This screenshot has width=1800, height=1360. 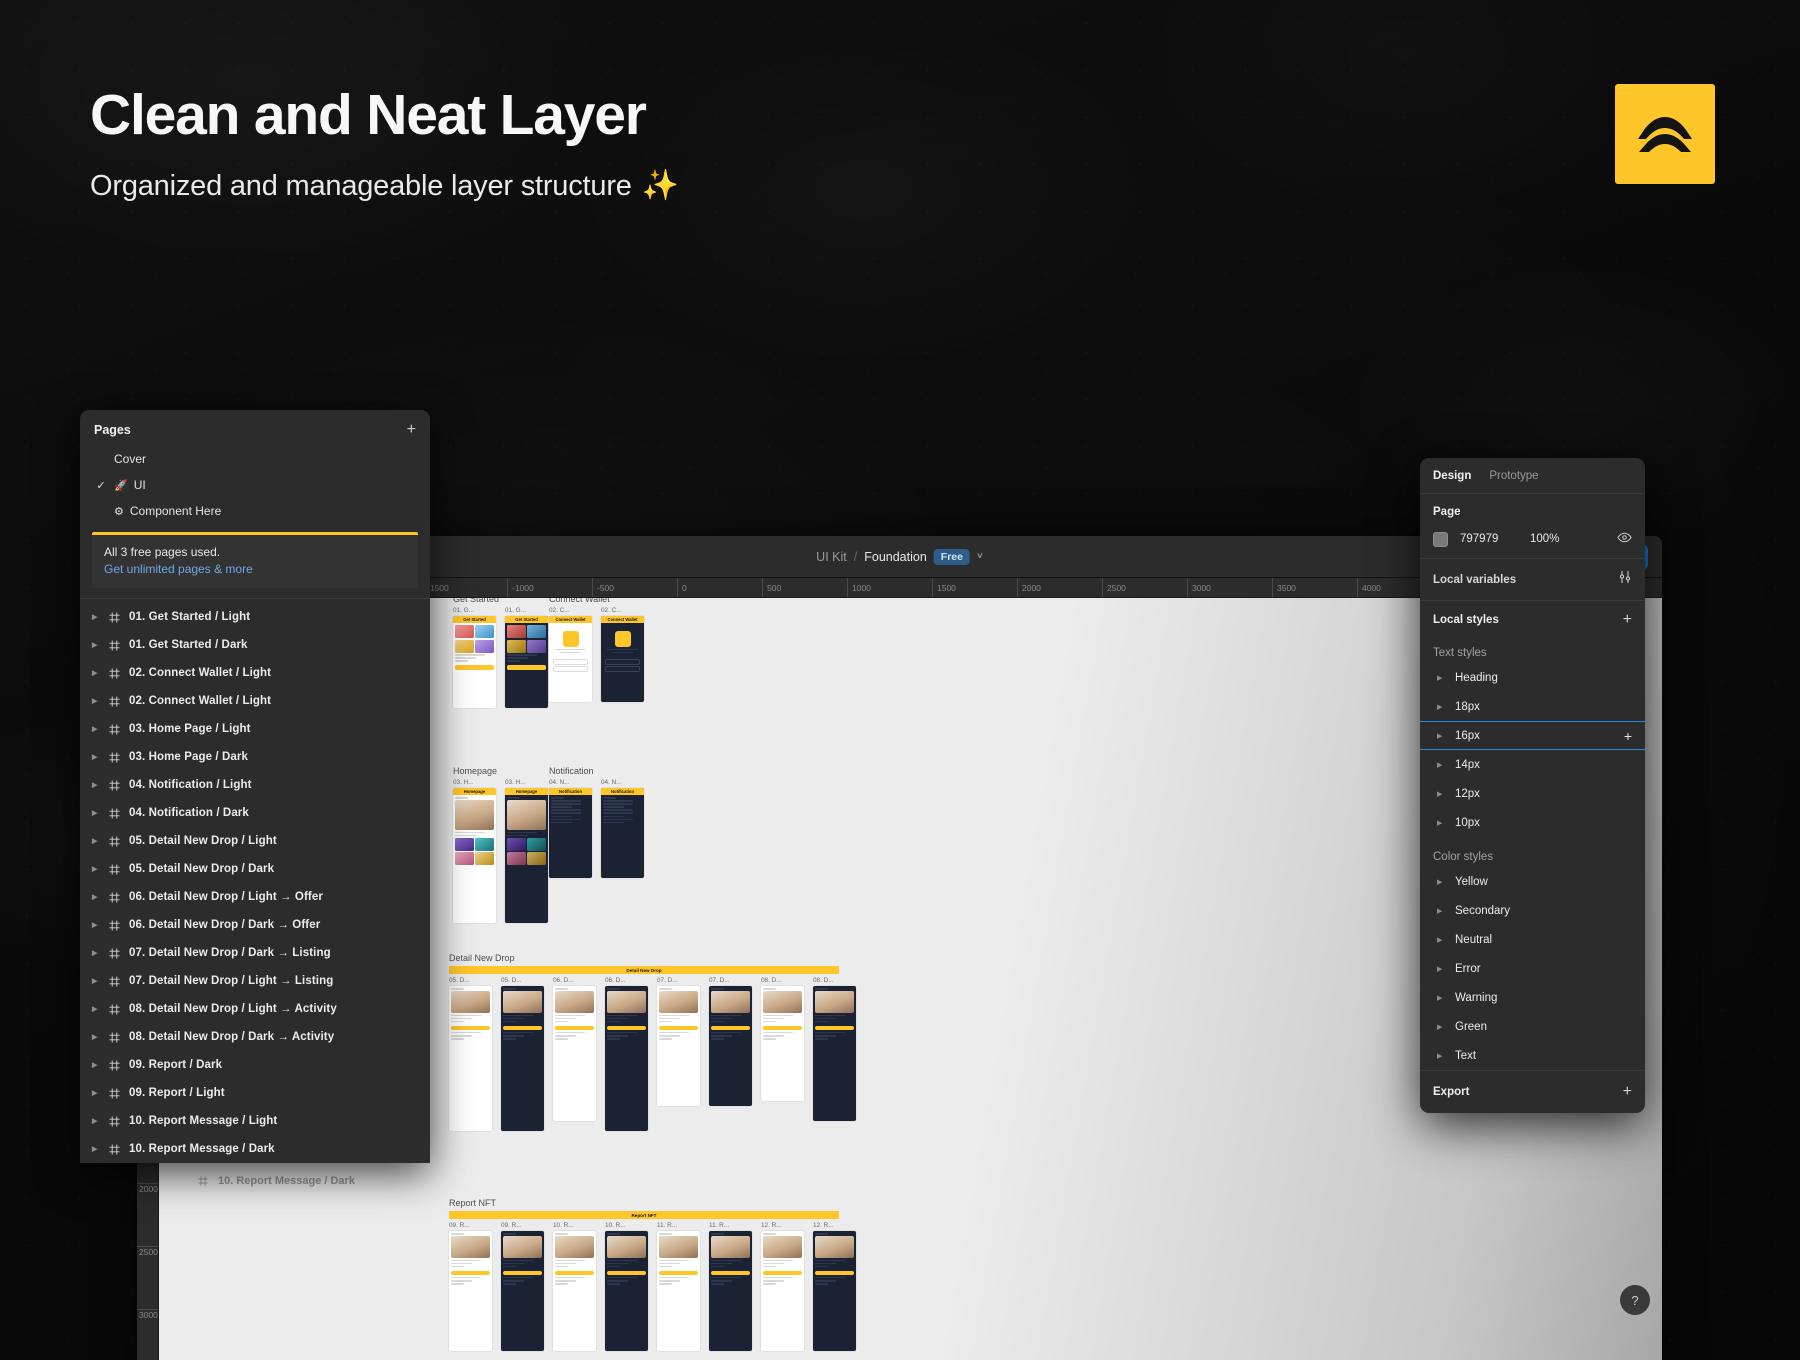 I want to click on layer-row: ▶ 03. Home Page / Dark, so click(x=255, y=757).